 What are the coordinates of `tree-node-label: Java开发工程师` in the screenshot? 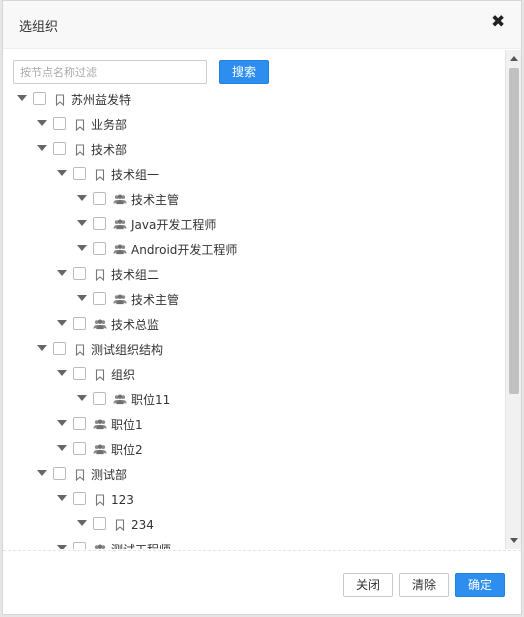 It's located at (173, 224).